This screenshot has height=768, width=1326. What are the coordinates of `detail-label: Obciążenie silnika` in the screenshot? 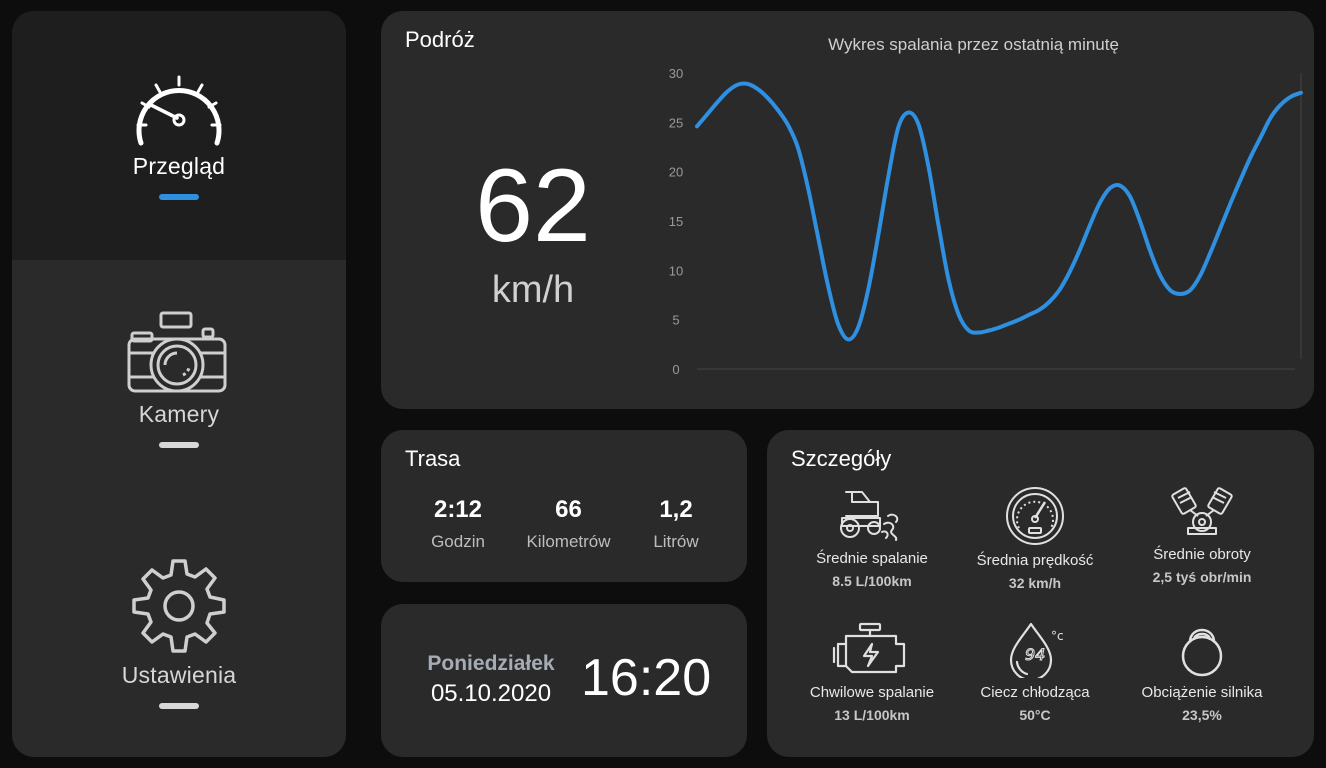 It's located at (1202, 692).